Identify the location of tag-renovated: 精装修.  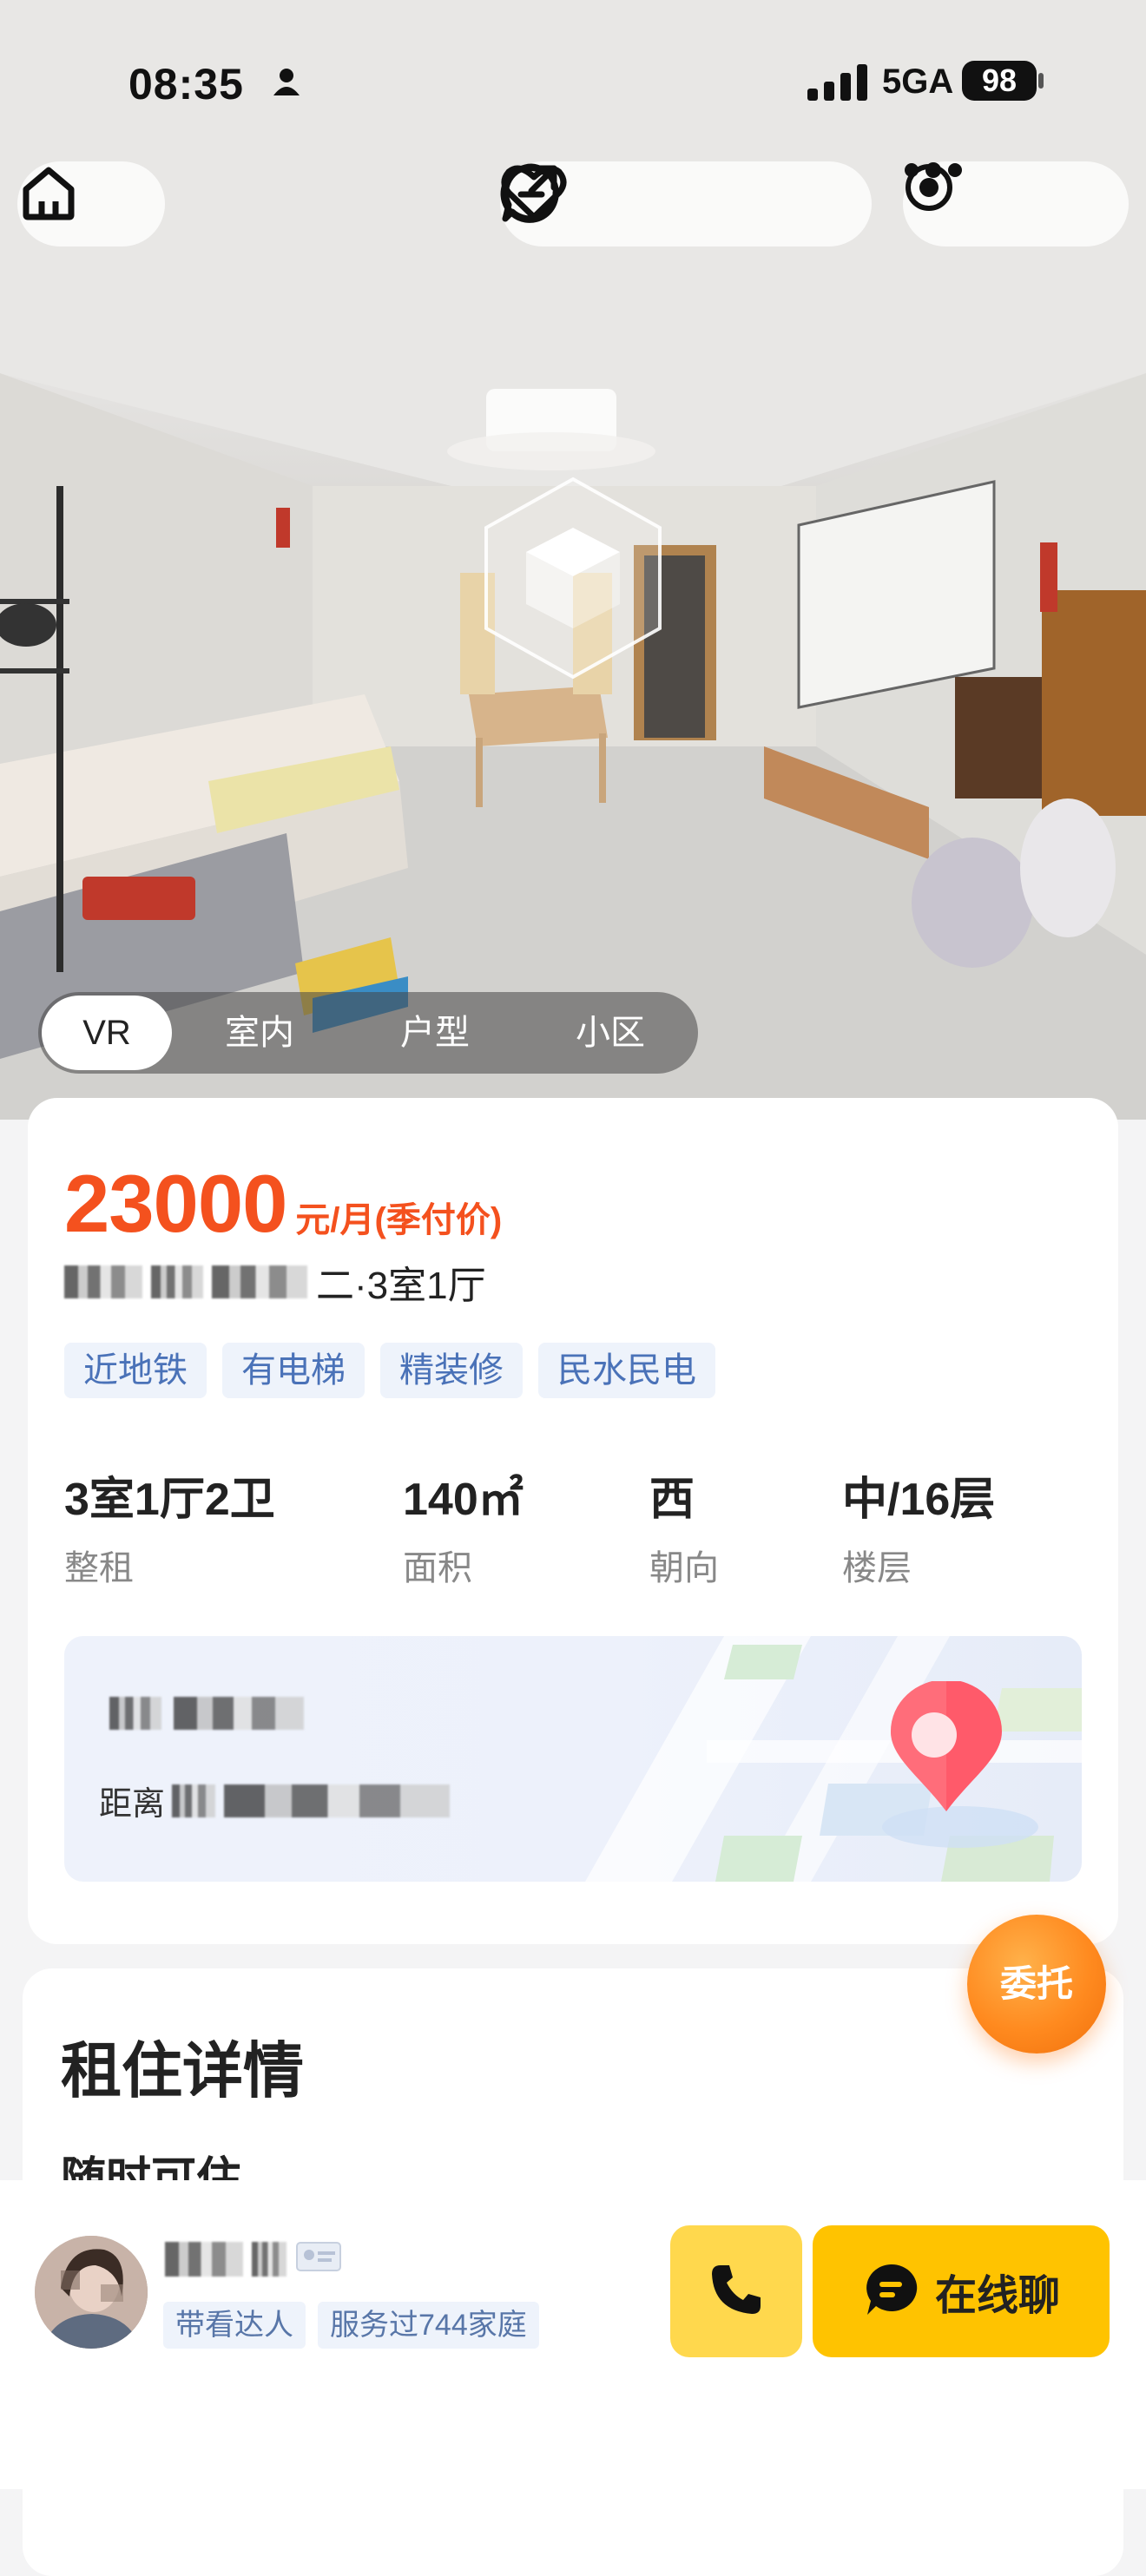
(452, 1370).